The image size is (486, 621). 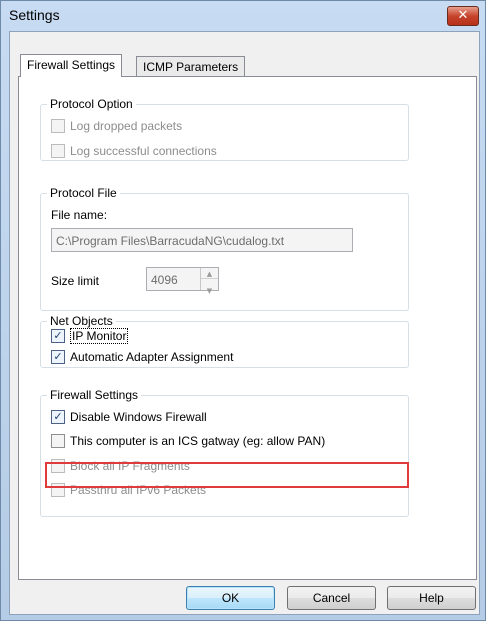 What do you see at coordinates (94, 395) in the screenshot?
I see `group-legend: Firewall Settings` at bounding box center [94, 395].